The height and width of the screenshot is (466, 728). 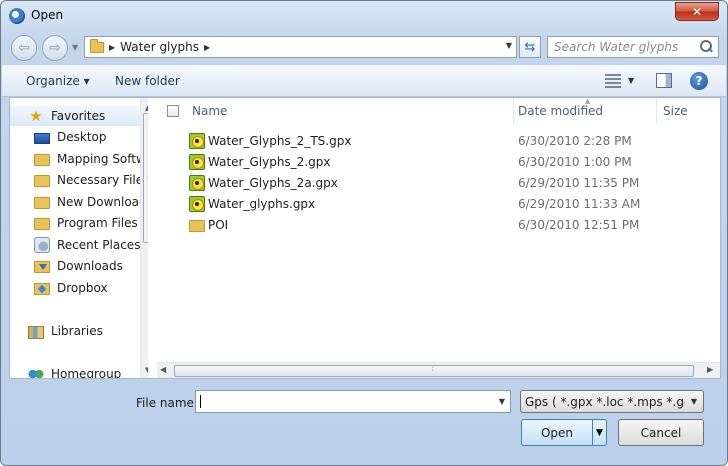 What do you see at coordinates (364, 16) in the screenshot?
I see `title-bar: Open ✕` at bounding box center [364, 16].